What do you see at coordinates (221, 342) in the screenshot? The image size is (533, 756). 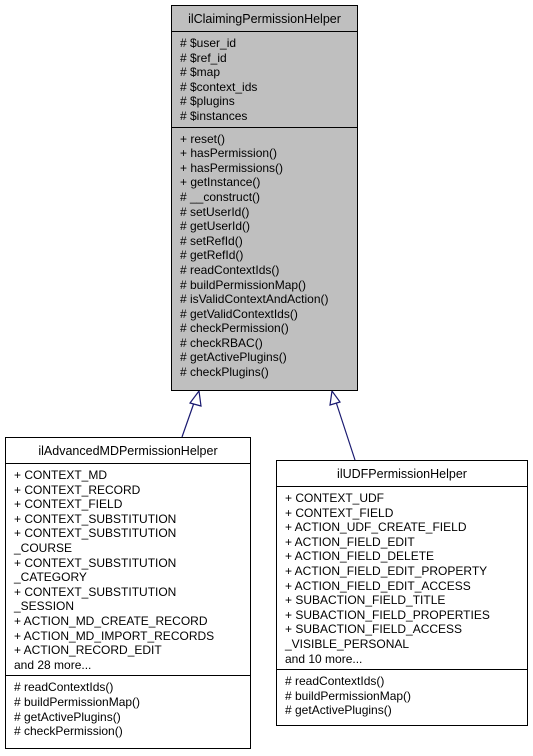 I see `method-item: # checkRBAC()` at bounding box center [221, 342].